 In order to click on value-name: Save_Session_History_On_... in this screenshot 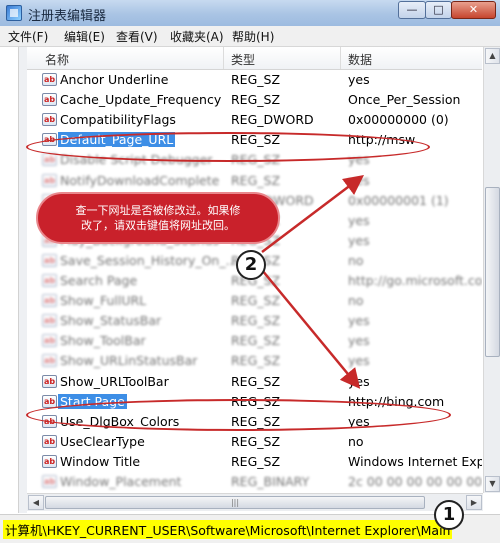, I will do `click(149, 260)`.